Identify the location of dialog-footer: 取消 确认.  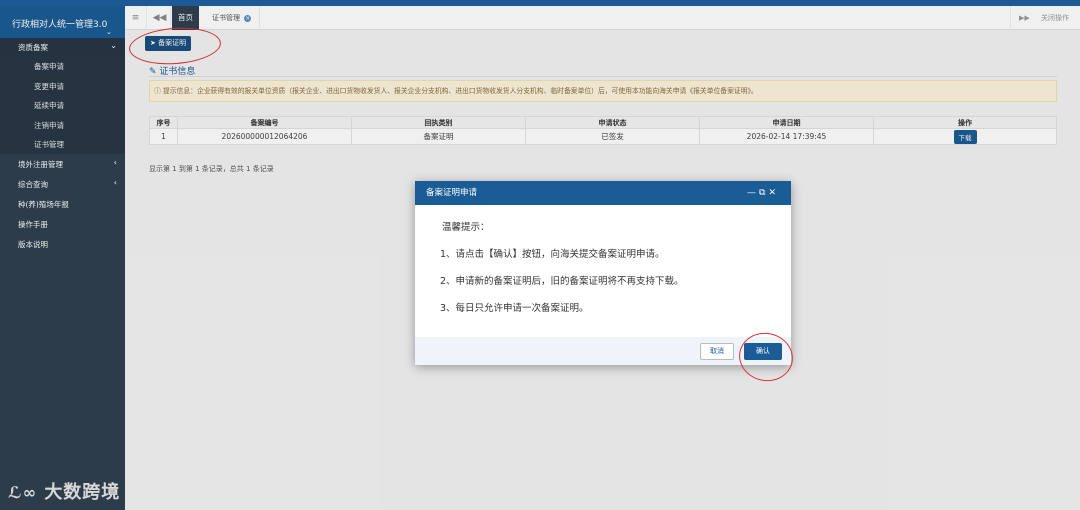
(603, 351).